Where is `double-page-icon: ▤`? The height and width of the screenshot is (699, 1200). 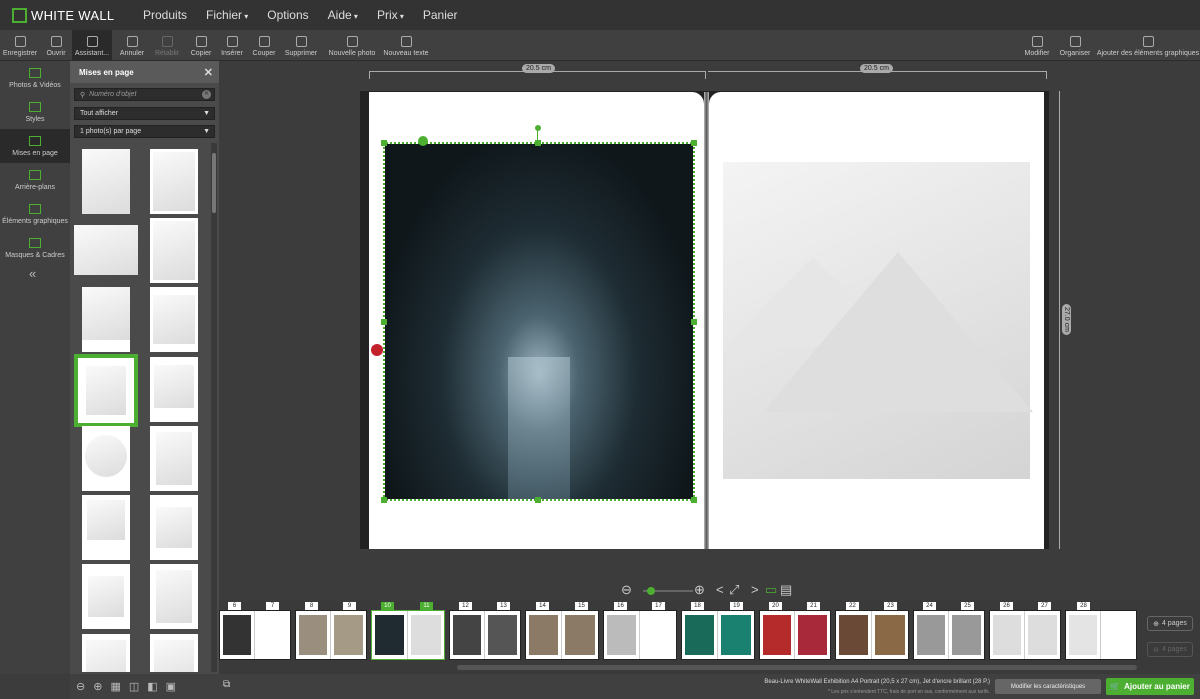 double-page-icon: ▤ is located at coordinates (786, 590).